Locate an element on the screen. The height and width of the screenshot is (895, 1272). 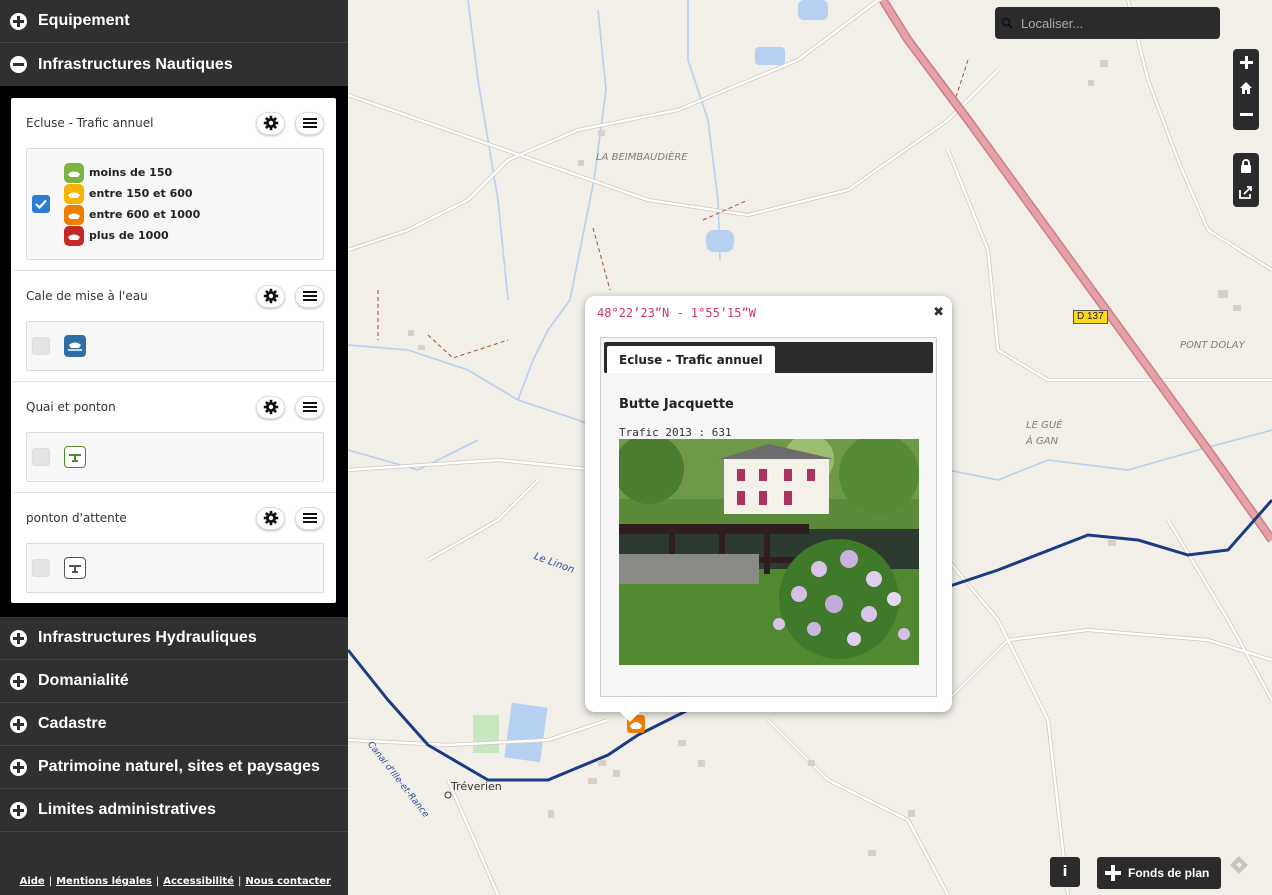
category-label: Cadastre is located at coordinates (72, 723).